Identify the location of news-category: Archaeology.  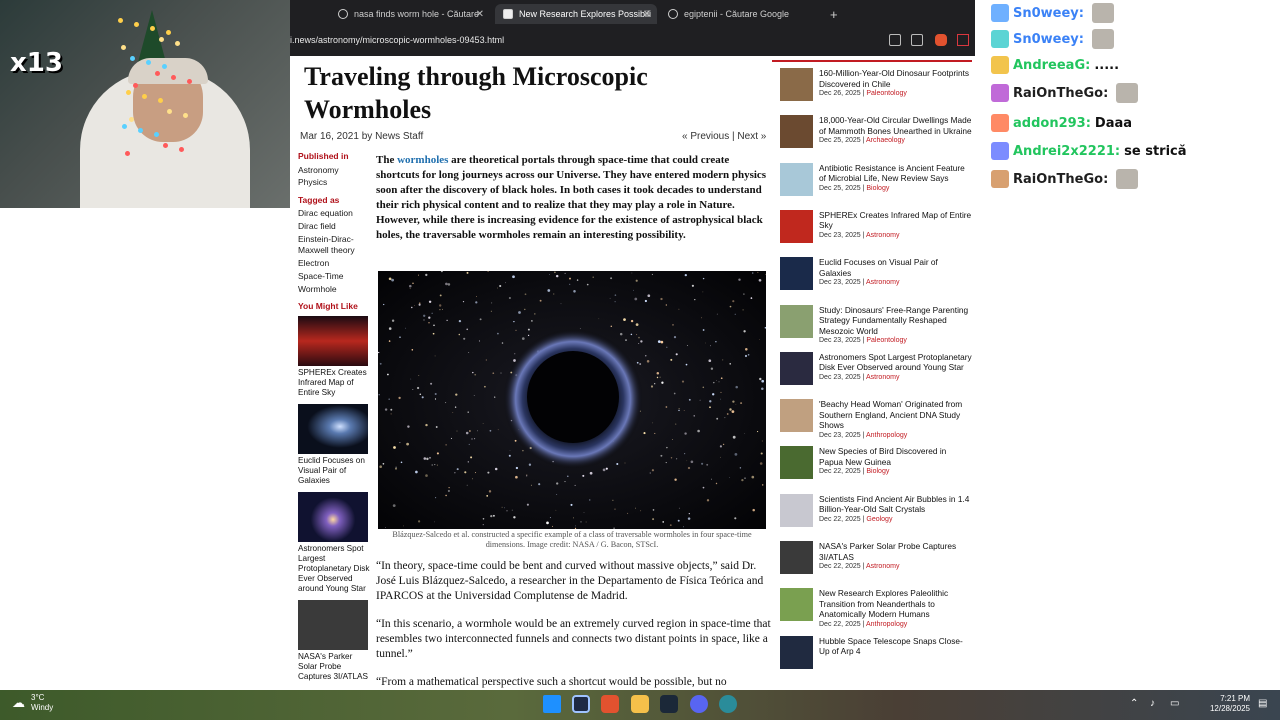
(885, 140).